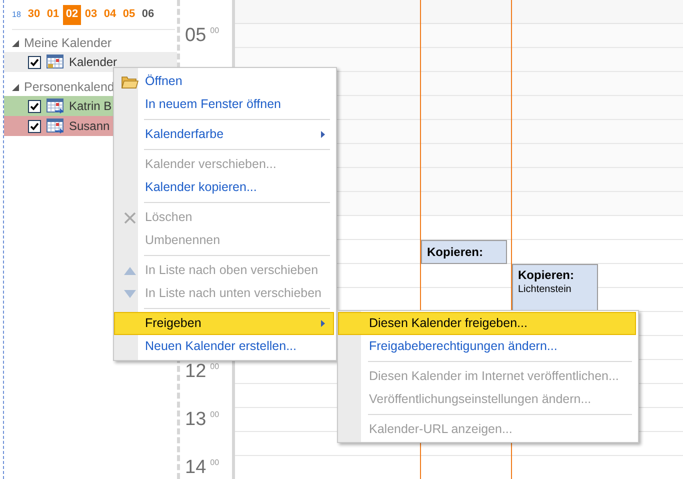 Image resolution: width=683 pixels, height=479 pixels. What do you see at coordinates (130, 217) in the screenshot?
I see `delete-icon` at bounding box center [130, 217].